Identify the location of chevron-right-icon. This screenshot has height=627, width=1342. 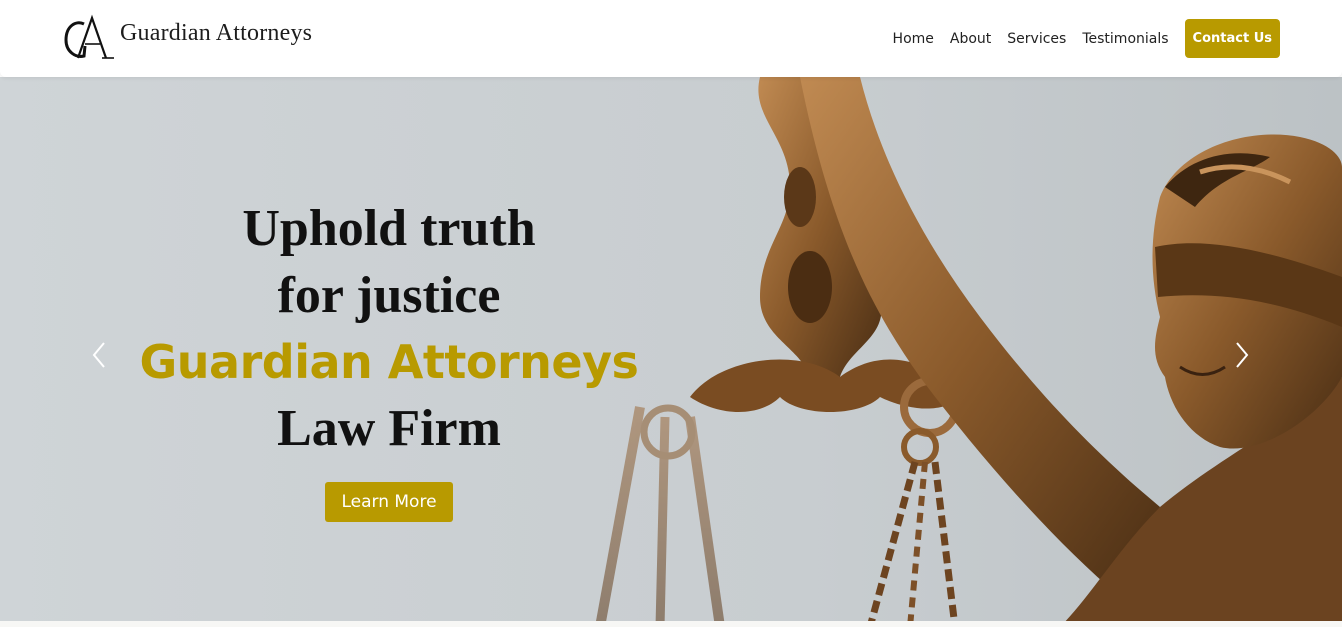
(1242, 355).